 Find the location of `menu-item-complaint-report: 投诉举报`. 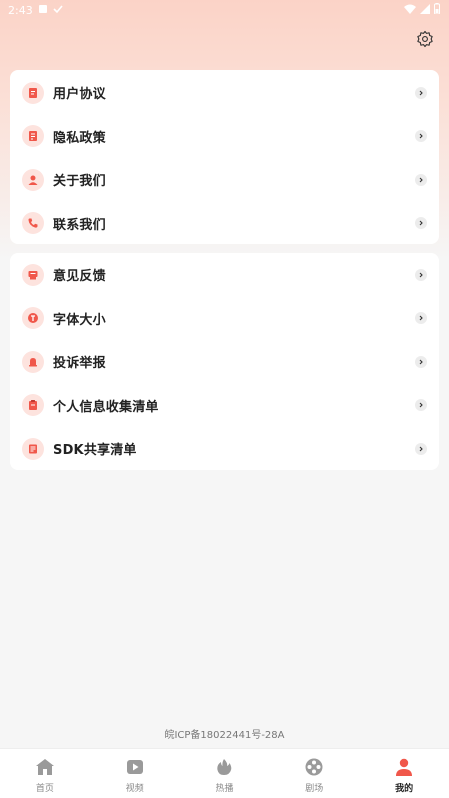

menu-item-complaint-report: 投诉举报 is located at coordinates (224, 362).